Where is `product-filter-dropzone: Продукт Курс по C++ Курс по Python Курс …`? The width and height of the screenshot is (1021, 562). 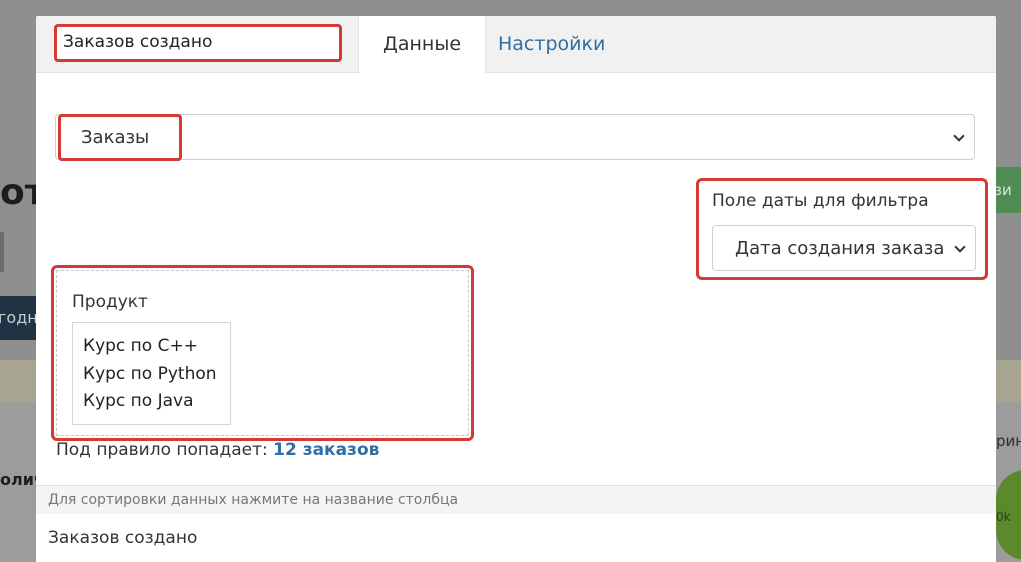
product-filter-dropzone: Продукт Курс по C++ Курс по Python Курс … is located at coordinates (262, 353).